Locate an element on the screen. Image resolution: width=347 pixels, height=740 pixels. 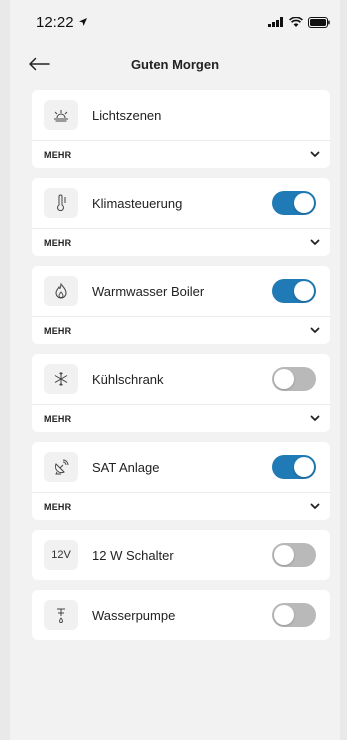
device-card-12w-schalter: 12V 12 W Schalter is located at coordinates (181, 555).